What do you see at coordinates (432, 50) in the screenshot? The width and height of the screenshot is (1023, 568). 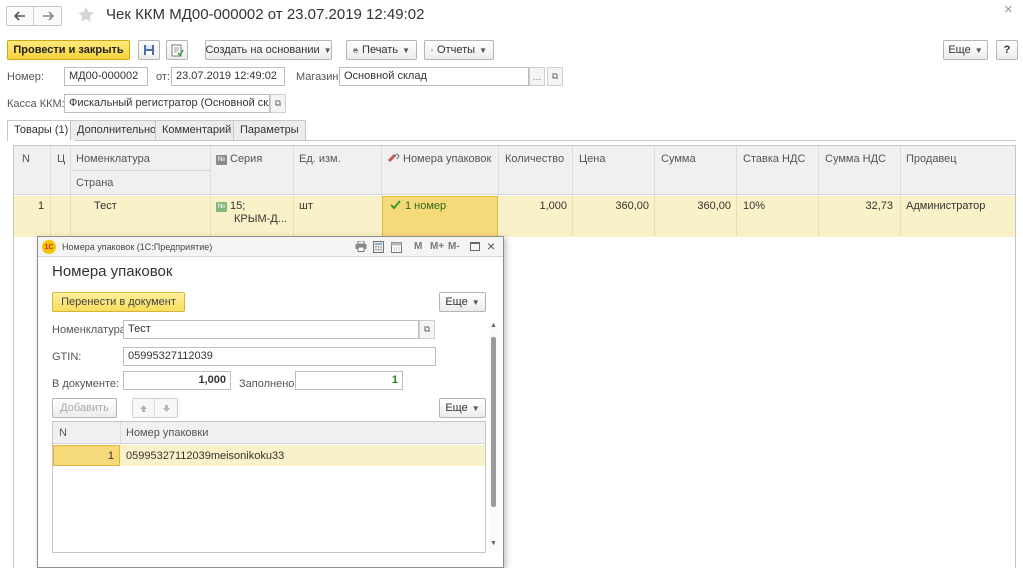 I see `report-icon` at bounding box center [432, 50].